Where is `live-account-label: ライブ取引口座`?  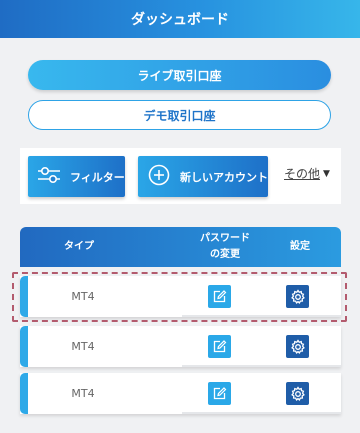 live-account-label: ライブ取引口座 is located at coordinates (179, 75).